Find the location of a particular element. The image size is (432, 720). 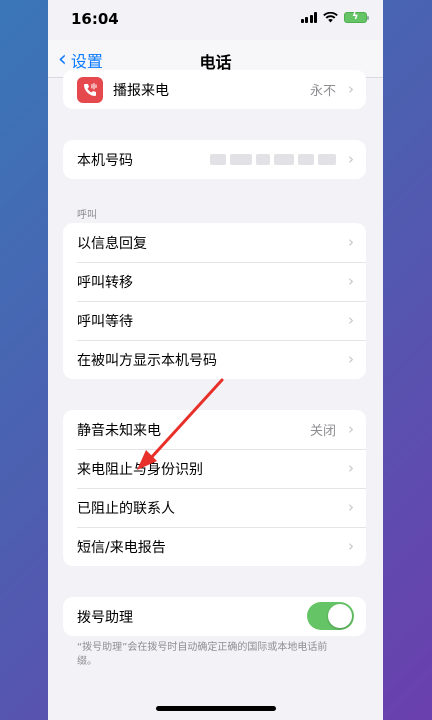

status-icons: ϟ is located at coordinates (334, 17).